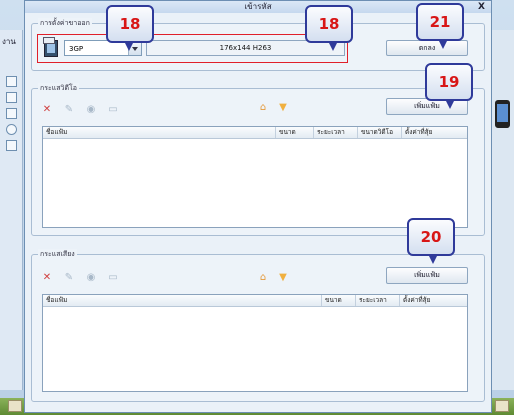 The width and height of the screenshot is (514, 415). I want to click on taskbar-tray-icon, so click(502, 406).